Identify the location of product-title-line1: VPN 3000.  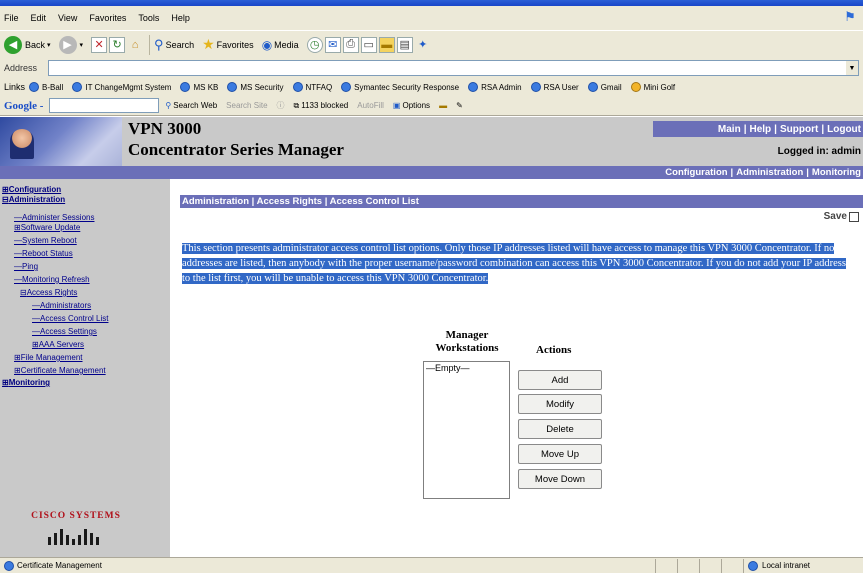
(165, 128).